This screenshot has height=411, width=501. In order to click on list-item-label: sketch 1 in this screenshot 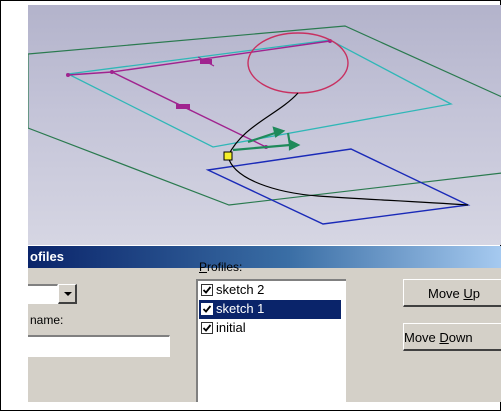, I will do `click(240, 308)`.